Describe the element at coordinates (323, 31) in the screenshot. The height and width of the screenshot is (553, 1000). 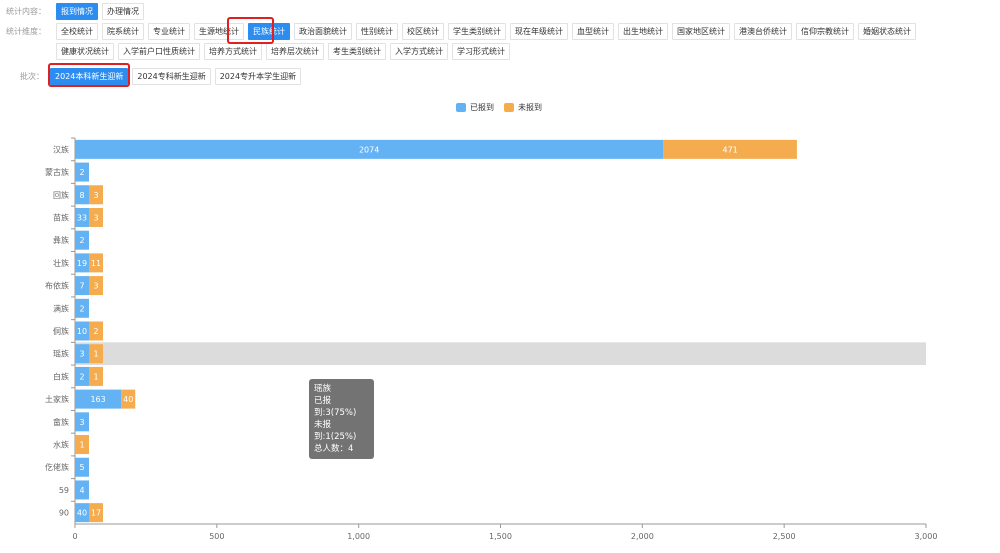
I see `dimension-option-5: 政治面貌统计` at that location.